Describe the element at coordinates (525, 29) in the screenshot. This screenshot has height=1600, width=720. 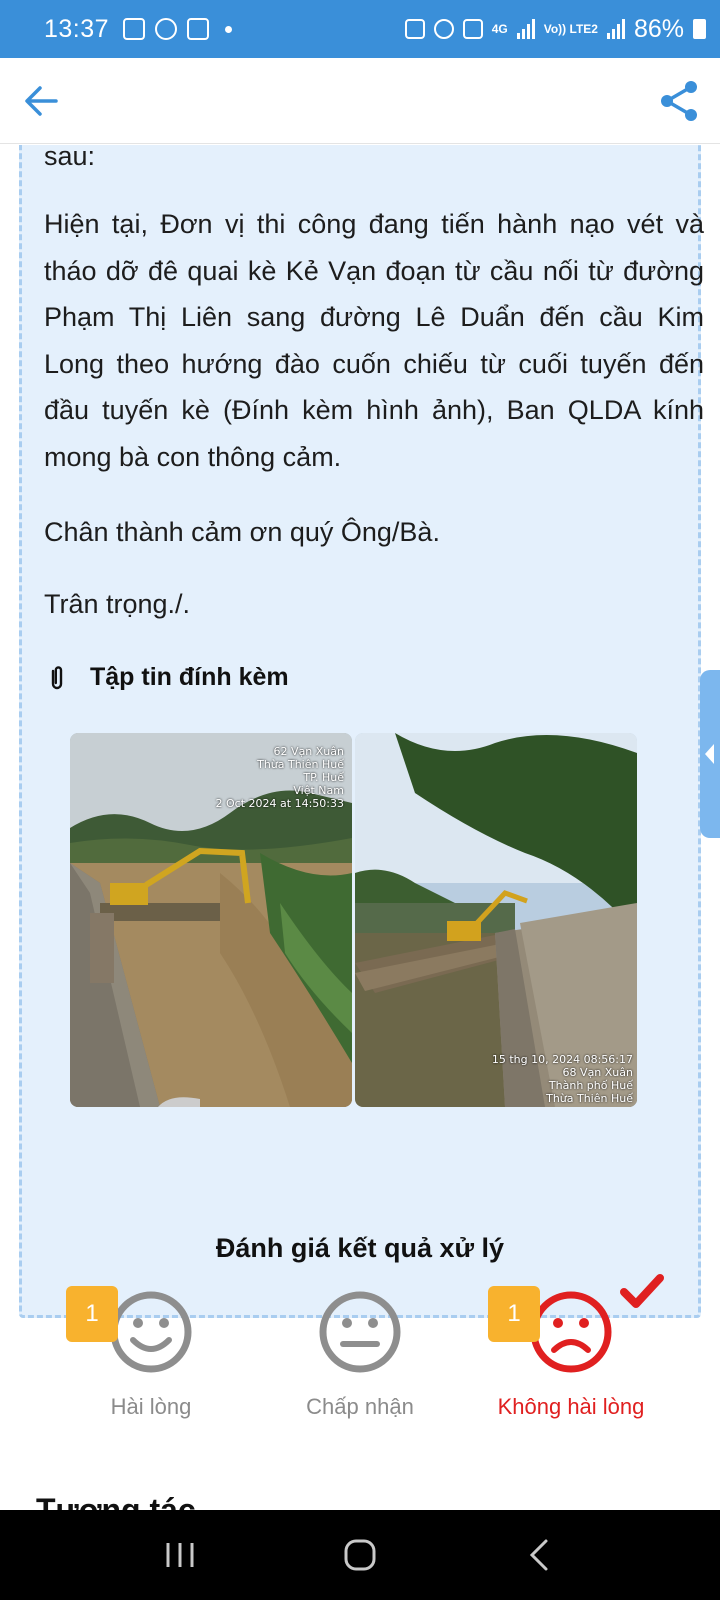
I see `signal-icon` at that location.